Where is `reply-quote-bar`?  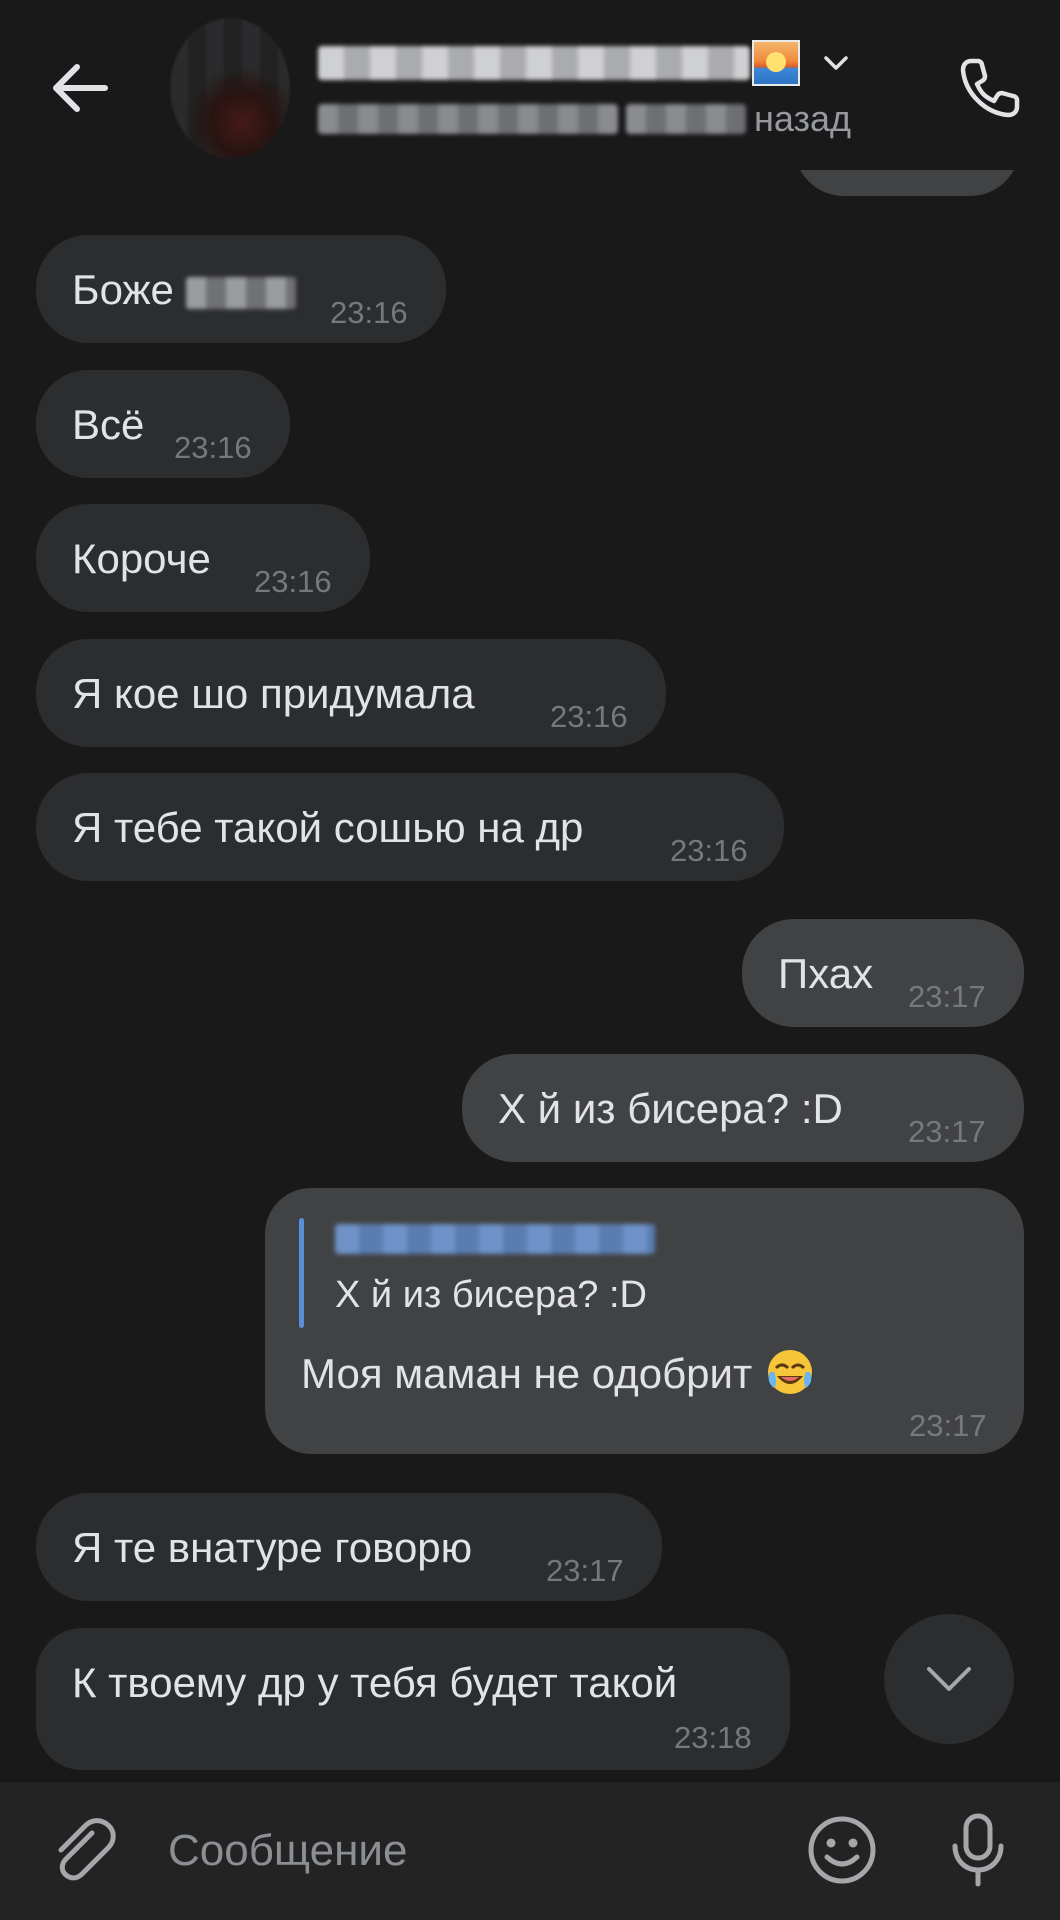
reply-quote-bar is located at coordinates (301, 1273).